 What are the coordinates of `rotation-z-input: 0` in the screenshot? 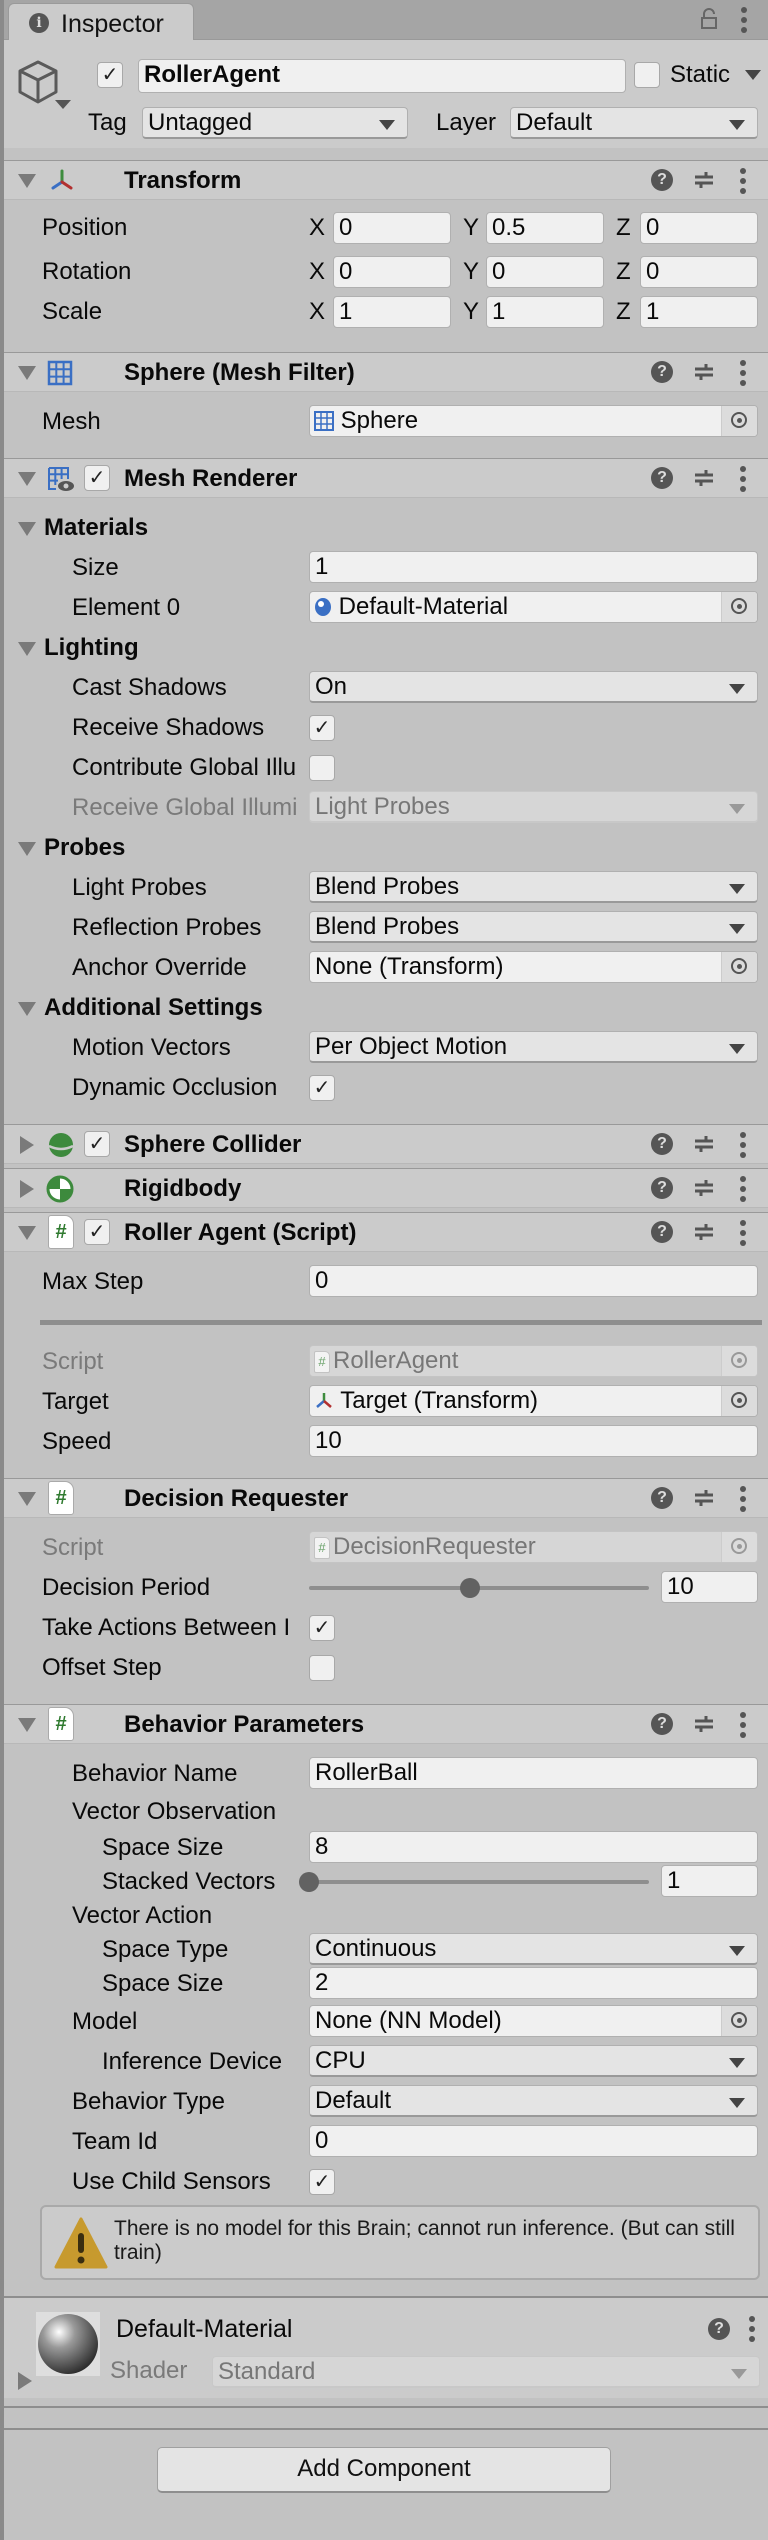 It's located at (699, 272).